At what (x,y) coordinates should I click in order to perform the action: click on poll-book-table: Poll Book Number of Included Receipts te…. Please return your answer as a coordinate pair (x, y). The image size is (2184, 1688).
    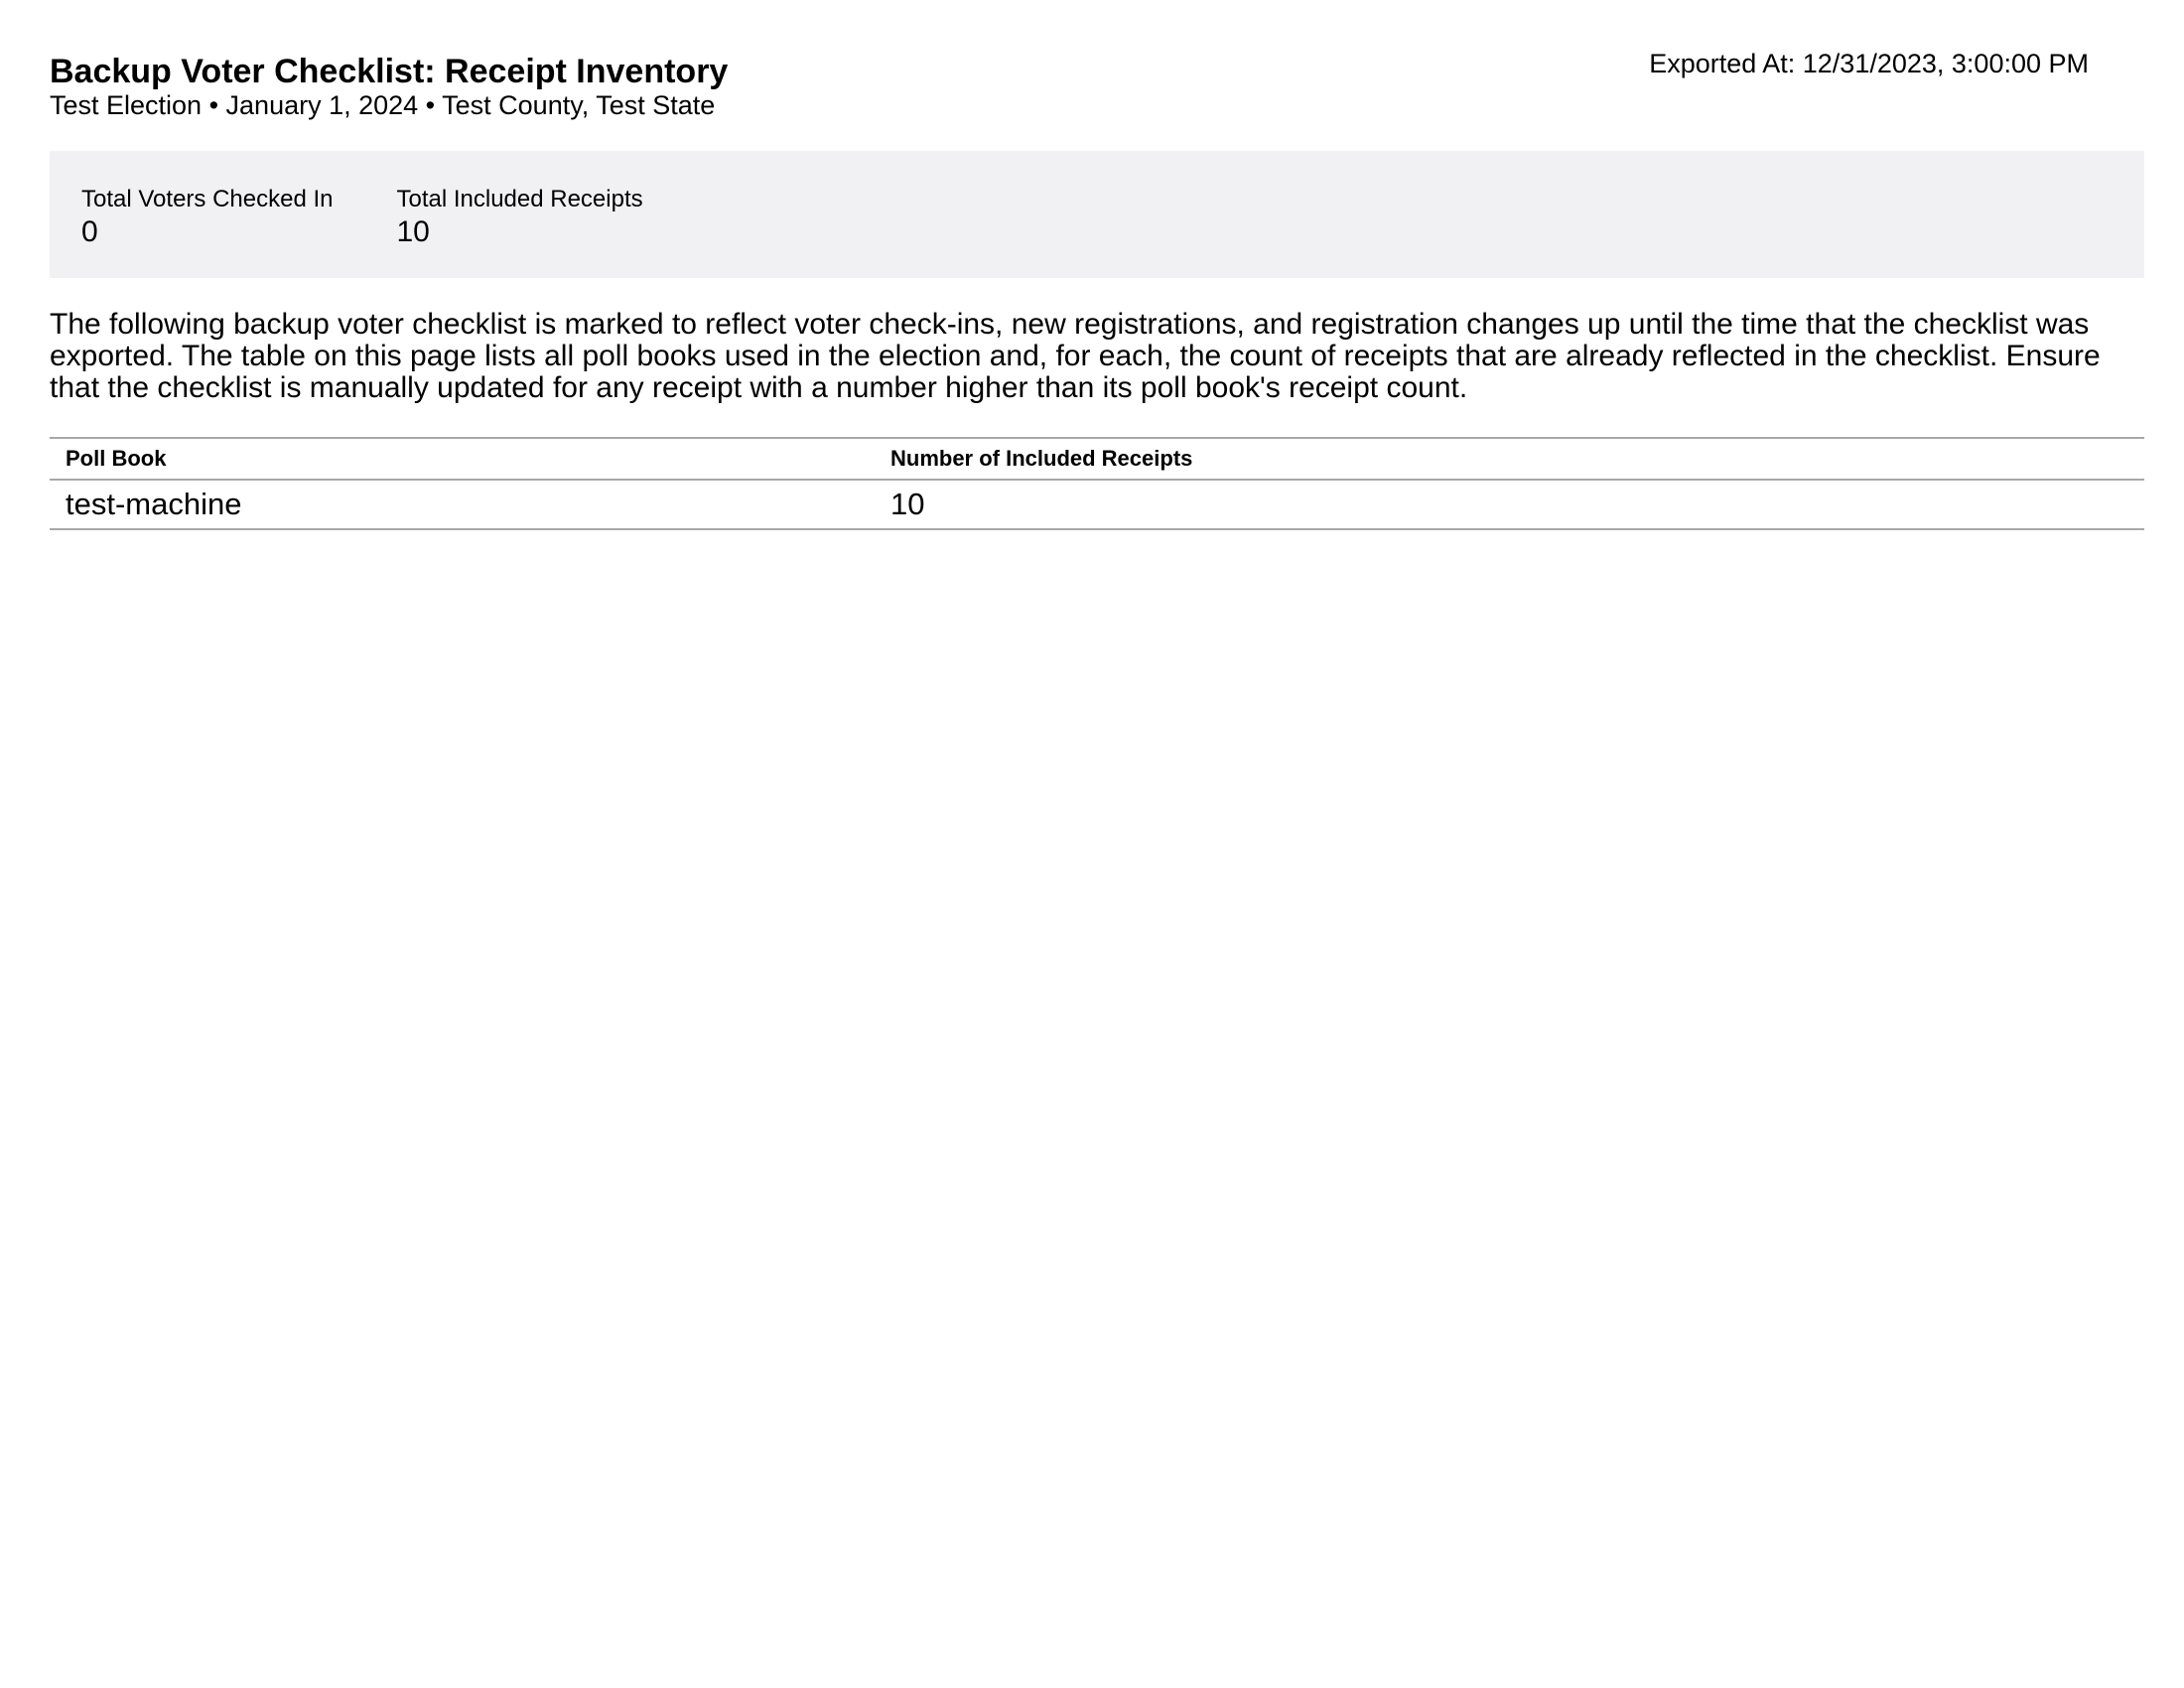
    Looking at the image, I should click on (1097, 483).